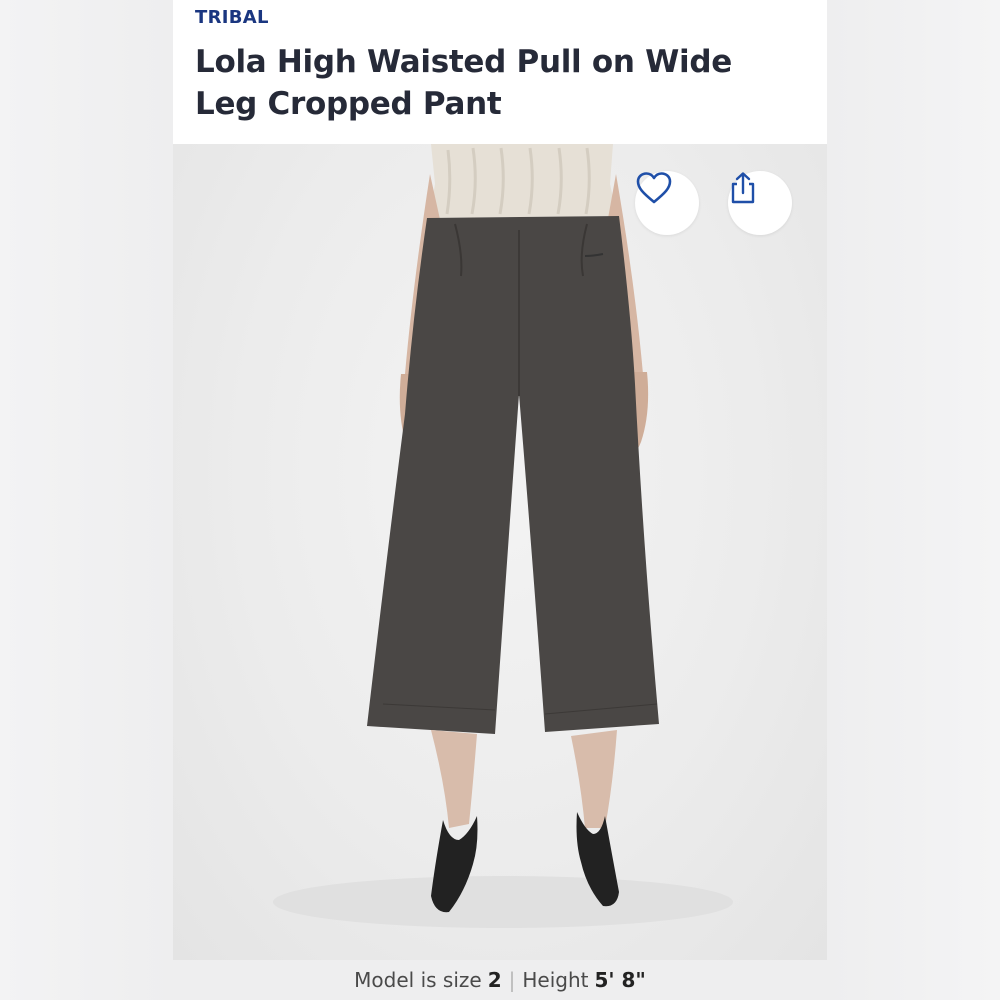 Image resolution: width=1000 pixels, height=1000 pixels. I want to click on favorite-button, so click(667, 203).